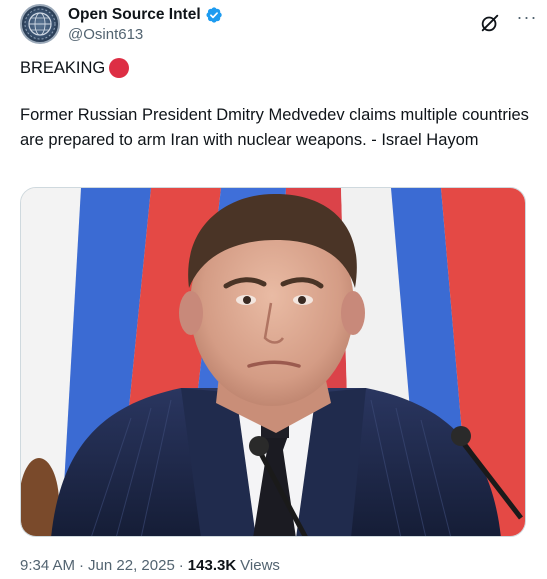 Image resolution: width=547 pixels, height=579 pixels. I want to click on views-count: 143.3K, so click(212, 565).